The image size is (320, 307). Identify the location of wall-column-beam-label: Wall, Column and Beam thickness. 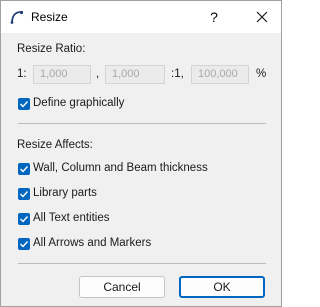
(120, 168).